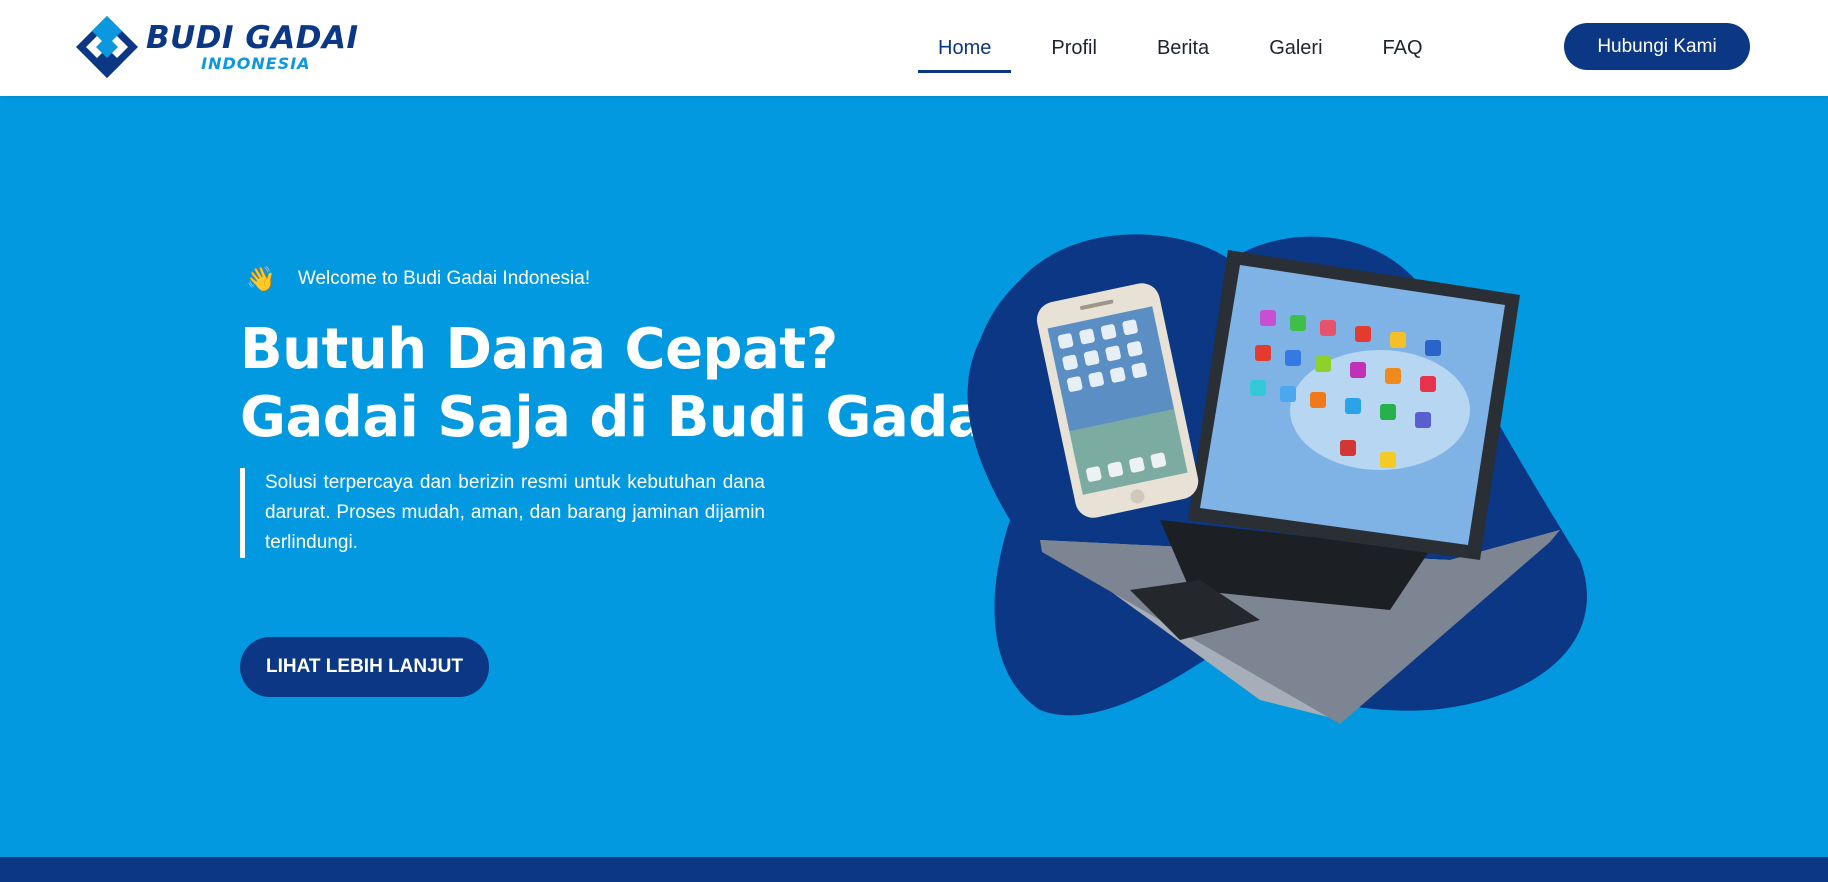 This screenshot has width=1828, height=882. I want to click on footer-band, so click(914, 869).